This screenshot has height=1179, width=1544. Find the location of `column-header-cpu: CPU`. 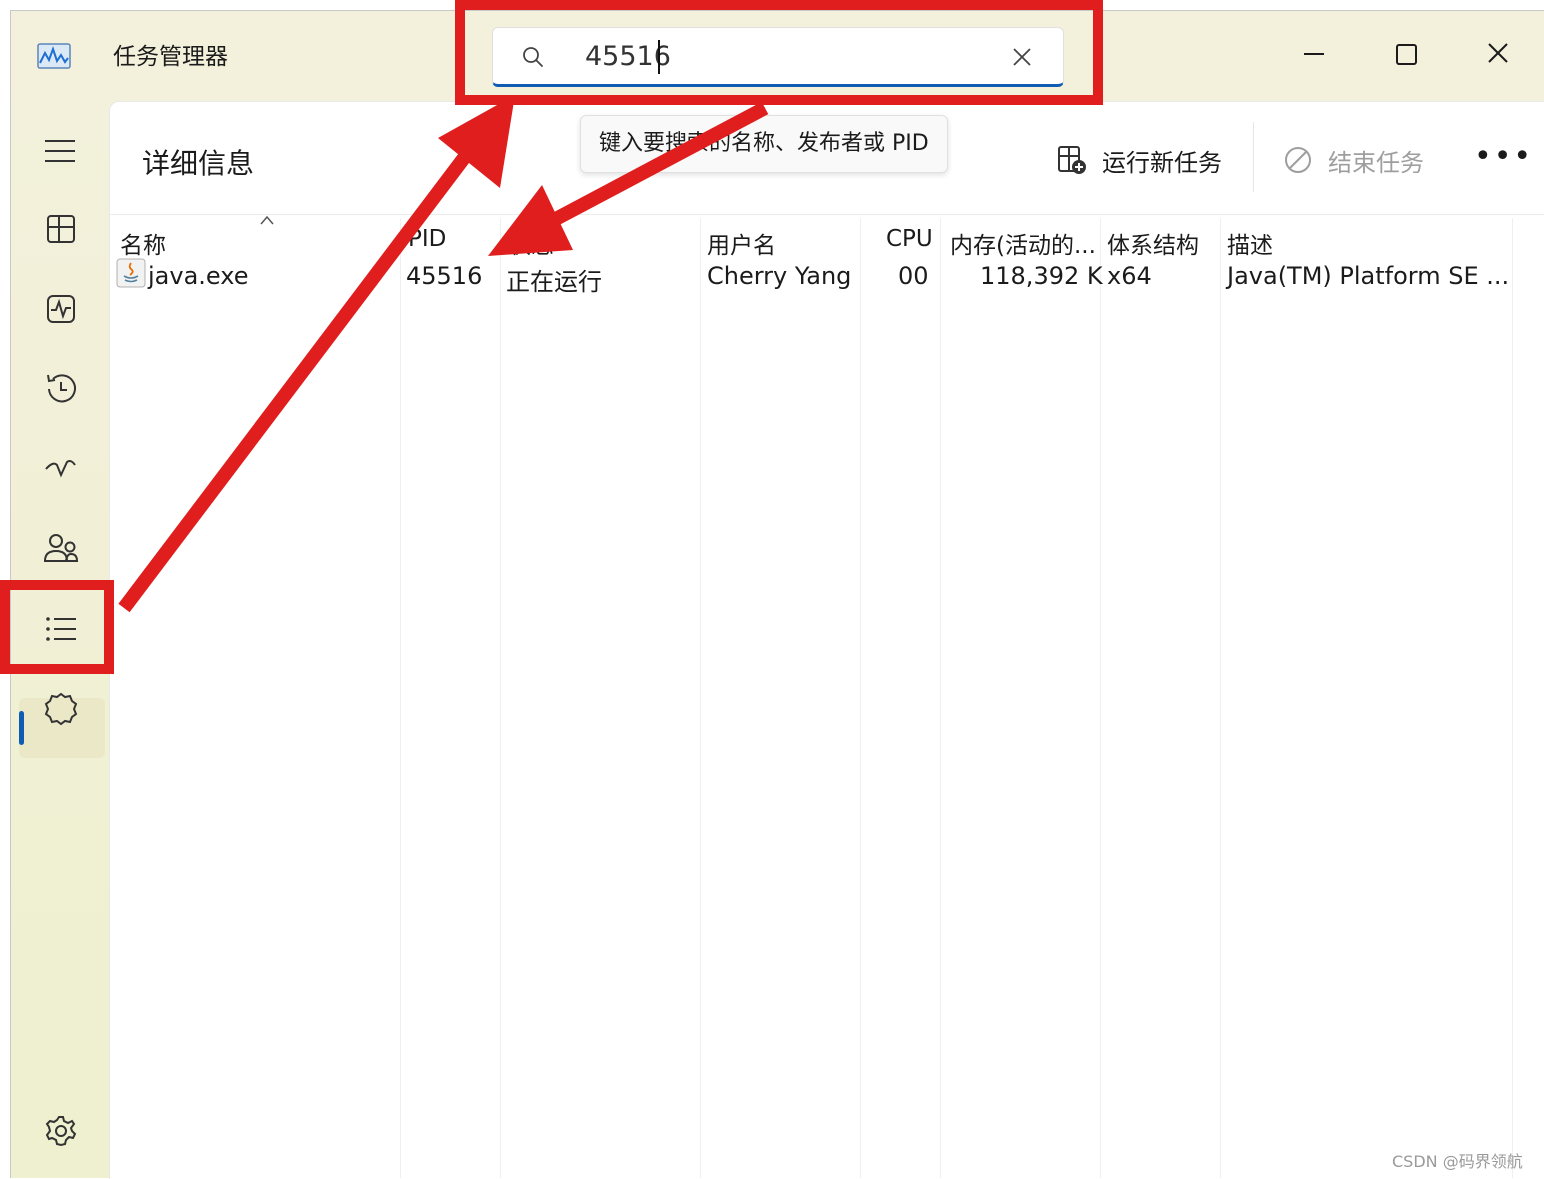

column-header-cpu: CPU is located at coordinates (909, 239).